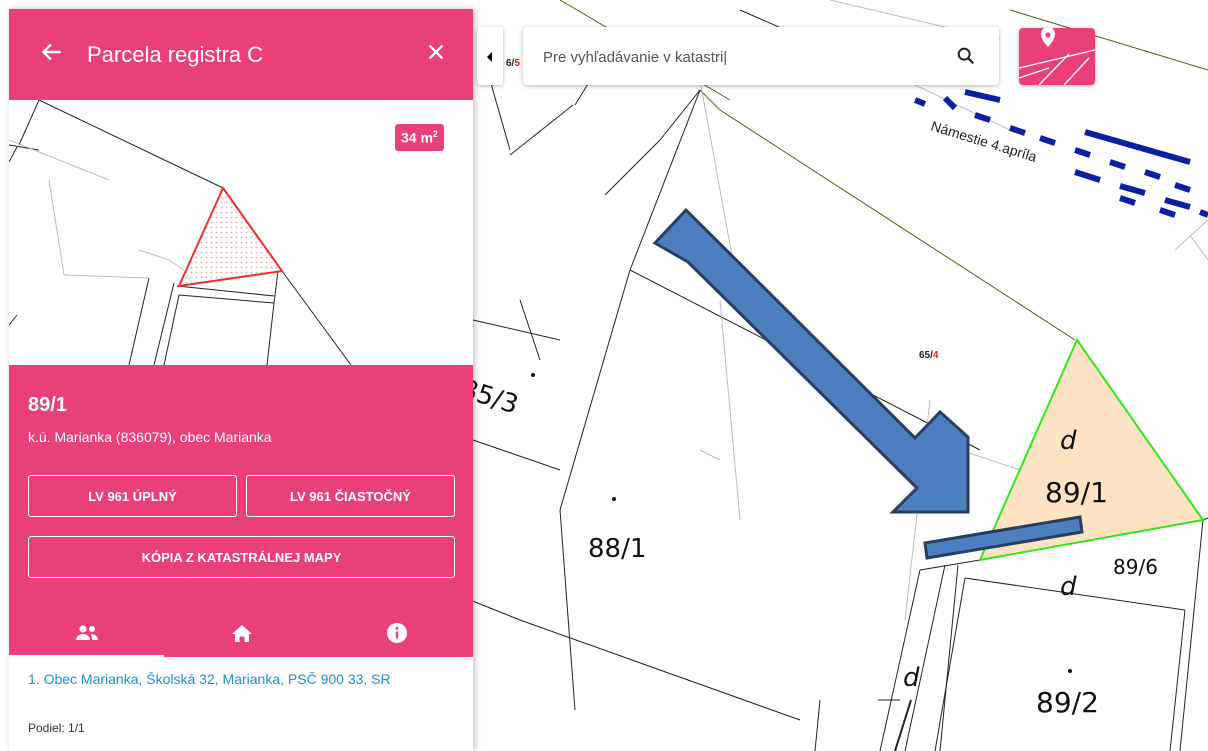 The height and width of the screenshot is (751, 1208). Describe the element at coordinates (984, 141) in the screenshot. I see `street-label: Námestie 4.apríla` at that location.